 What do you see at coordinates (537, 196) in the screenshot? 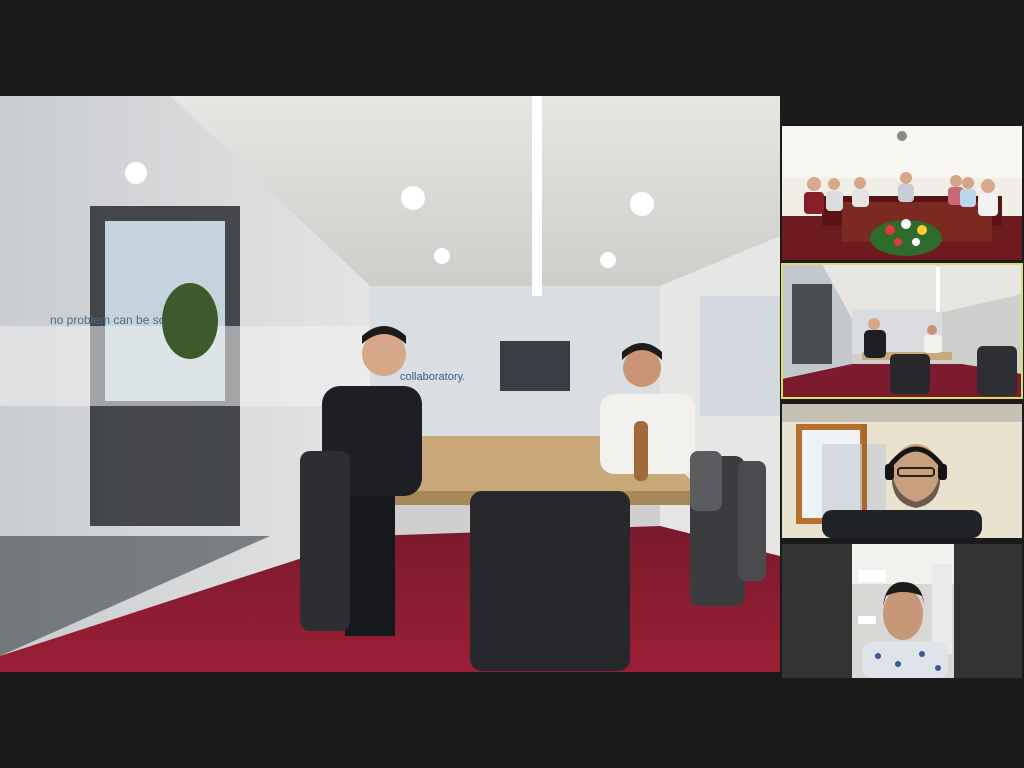
I see `light-strip` at bounding box center [537, 196].